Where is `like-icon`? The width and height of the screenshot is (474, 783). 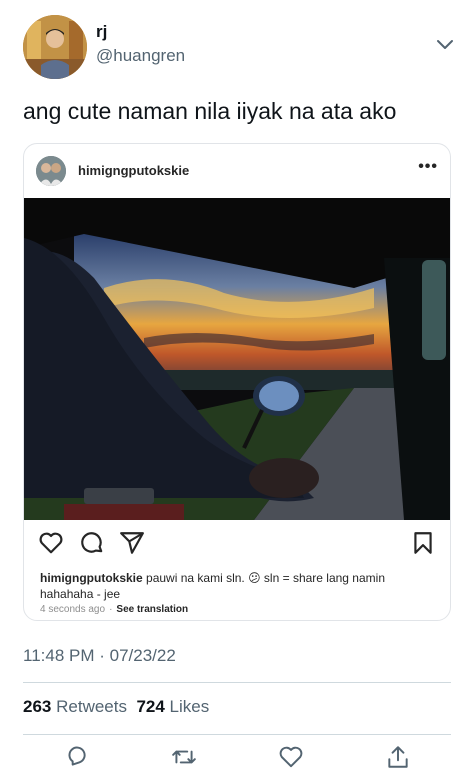
like-icon is located at coordinates (291, 757).